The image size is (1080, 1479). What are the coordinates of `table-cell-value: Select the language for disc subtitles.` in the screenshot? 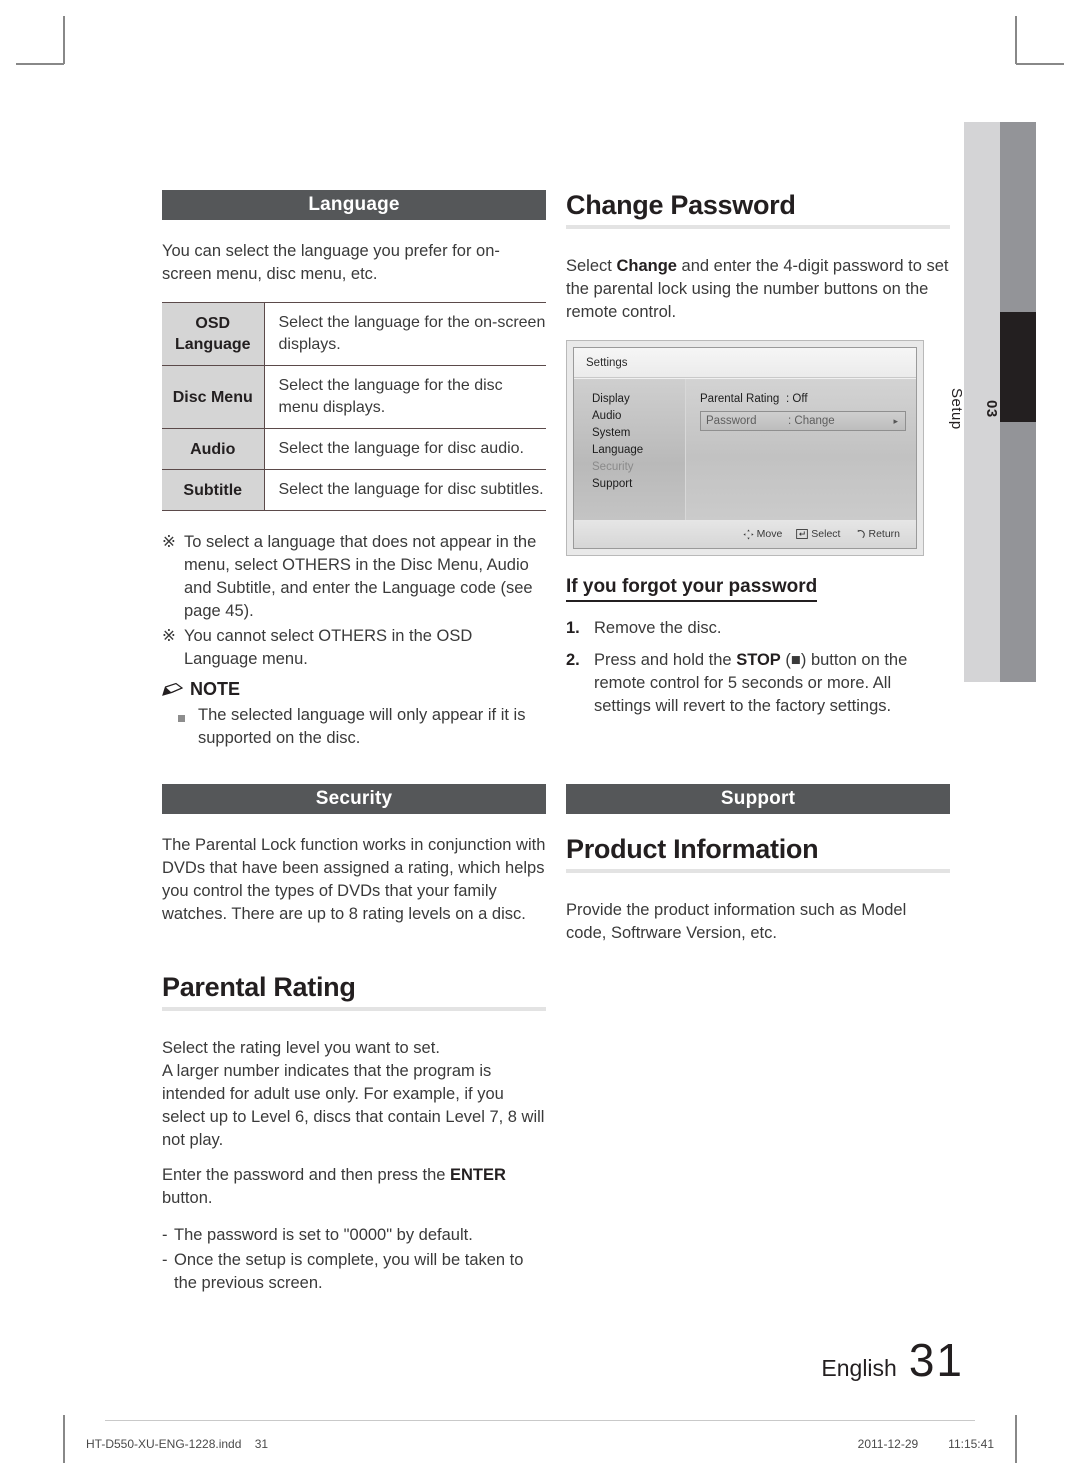 It's located at (411, 489).